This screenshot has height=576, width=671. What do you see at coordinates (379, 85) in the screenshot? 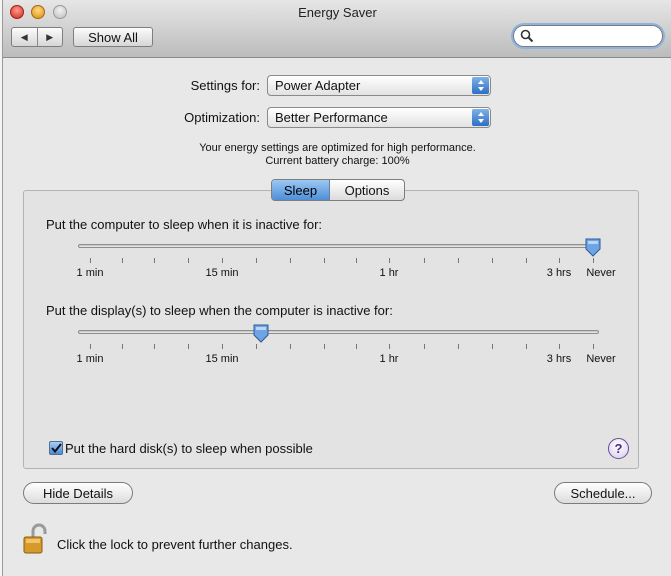
I see `settings-for-popup: Power Adapter` at bounding box center [379, 85].